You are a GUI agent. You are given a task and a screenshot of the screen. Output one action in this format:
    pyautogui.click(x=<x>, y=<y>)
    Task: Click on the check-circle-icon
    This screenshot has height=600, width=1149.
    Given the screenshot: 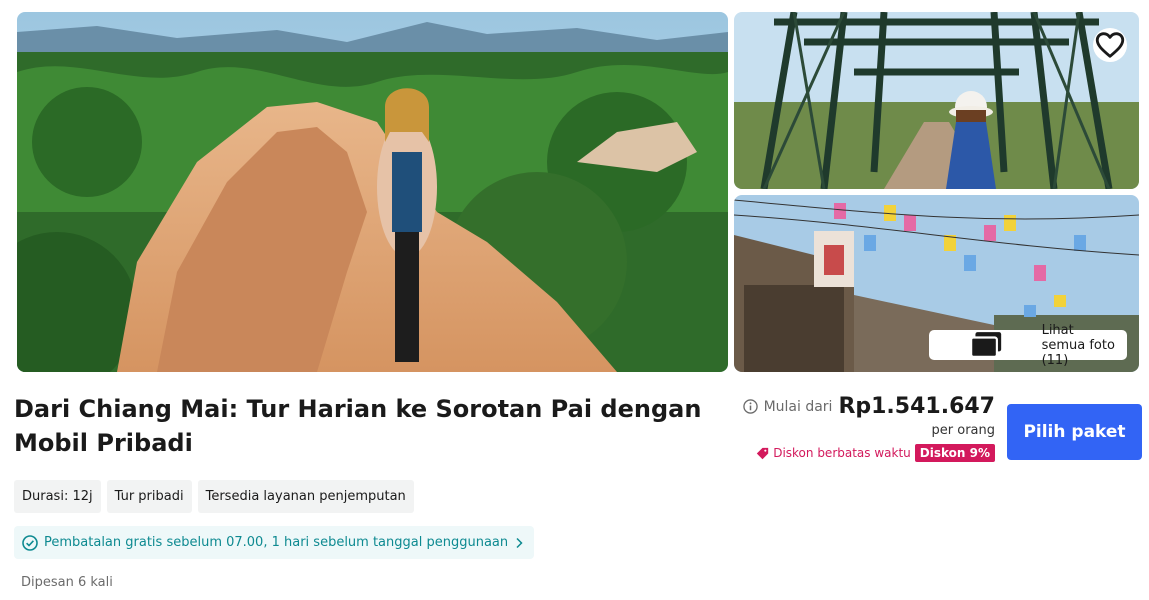 What is the action you would take?
    pyautogui.click(x=30, y=542)
    